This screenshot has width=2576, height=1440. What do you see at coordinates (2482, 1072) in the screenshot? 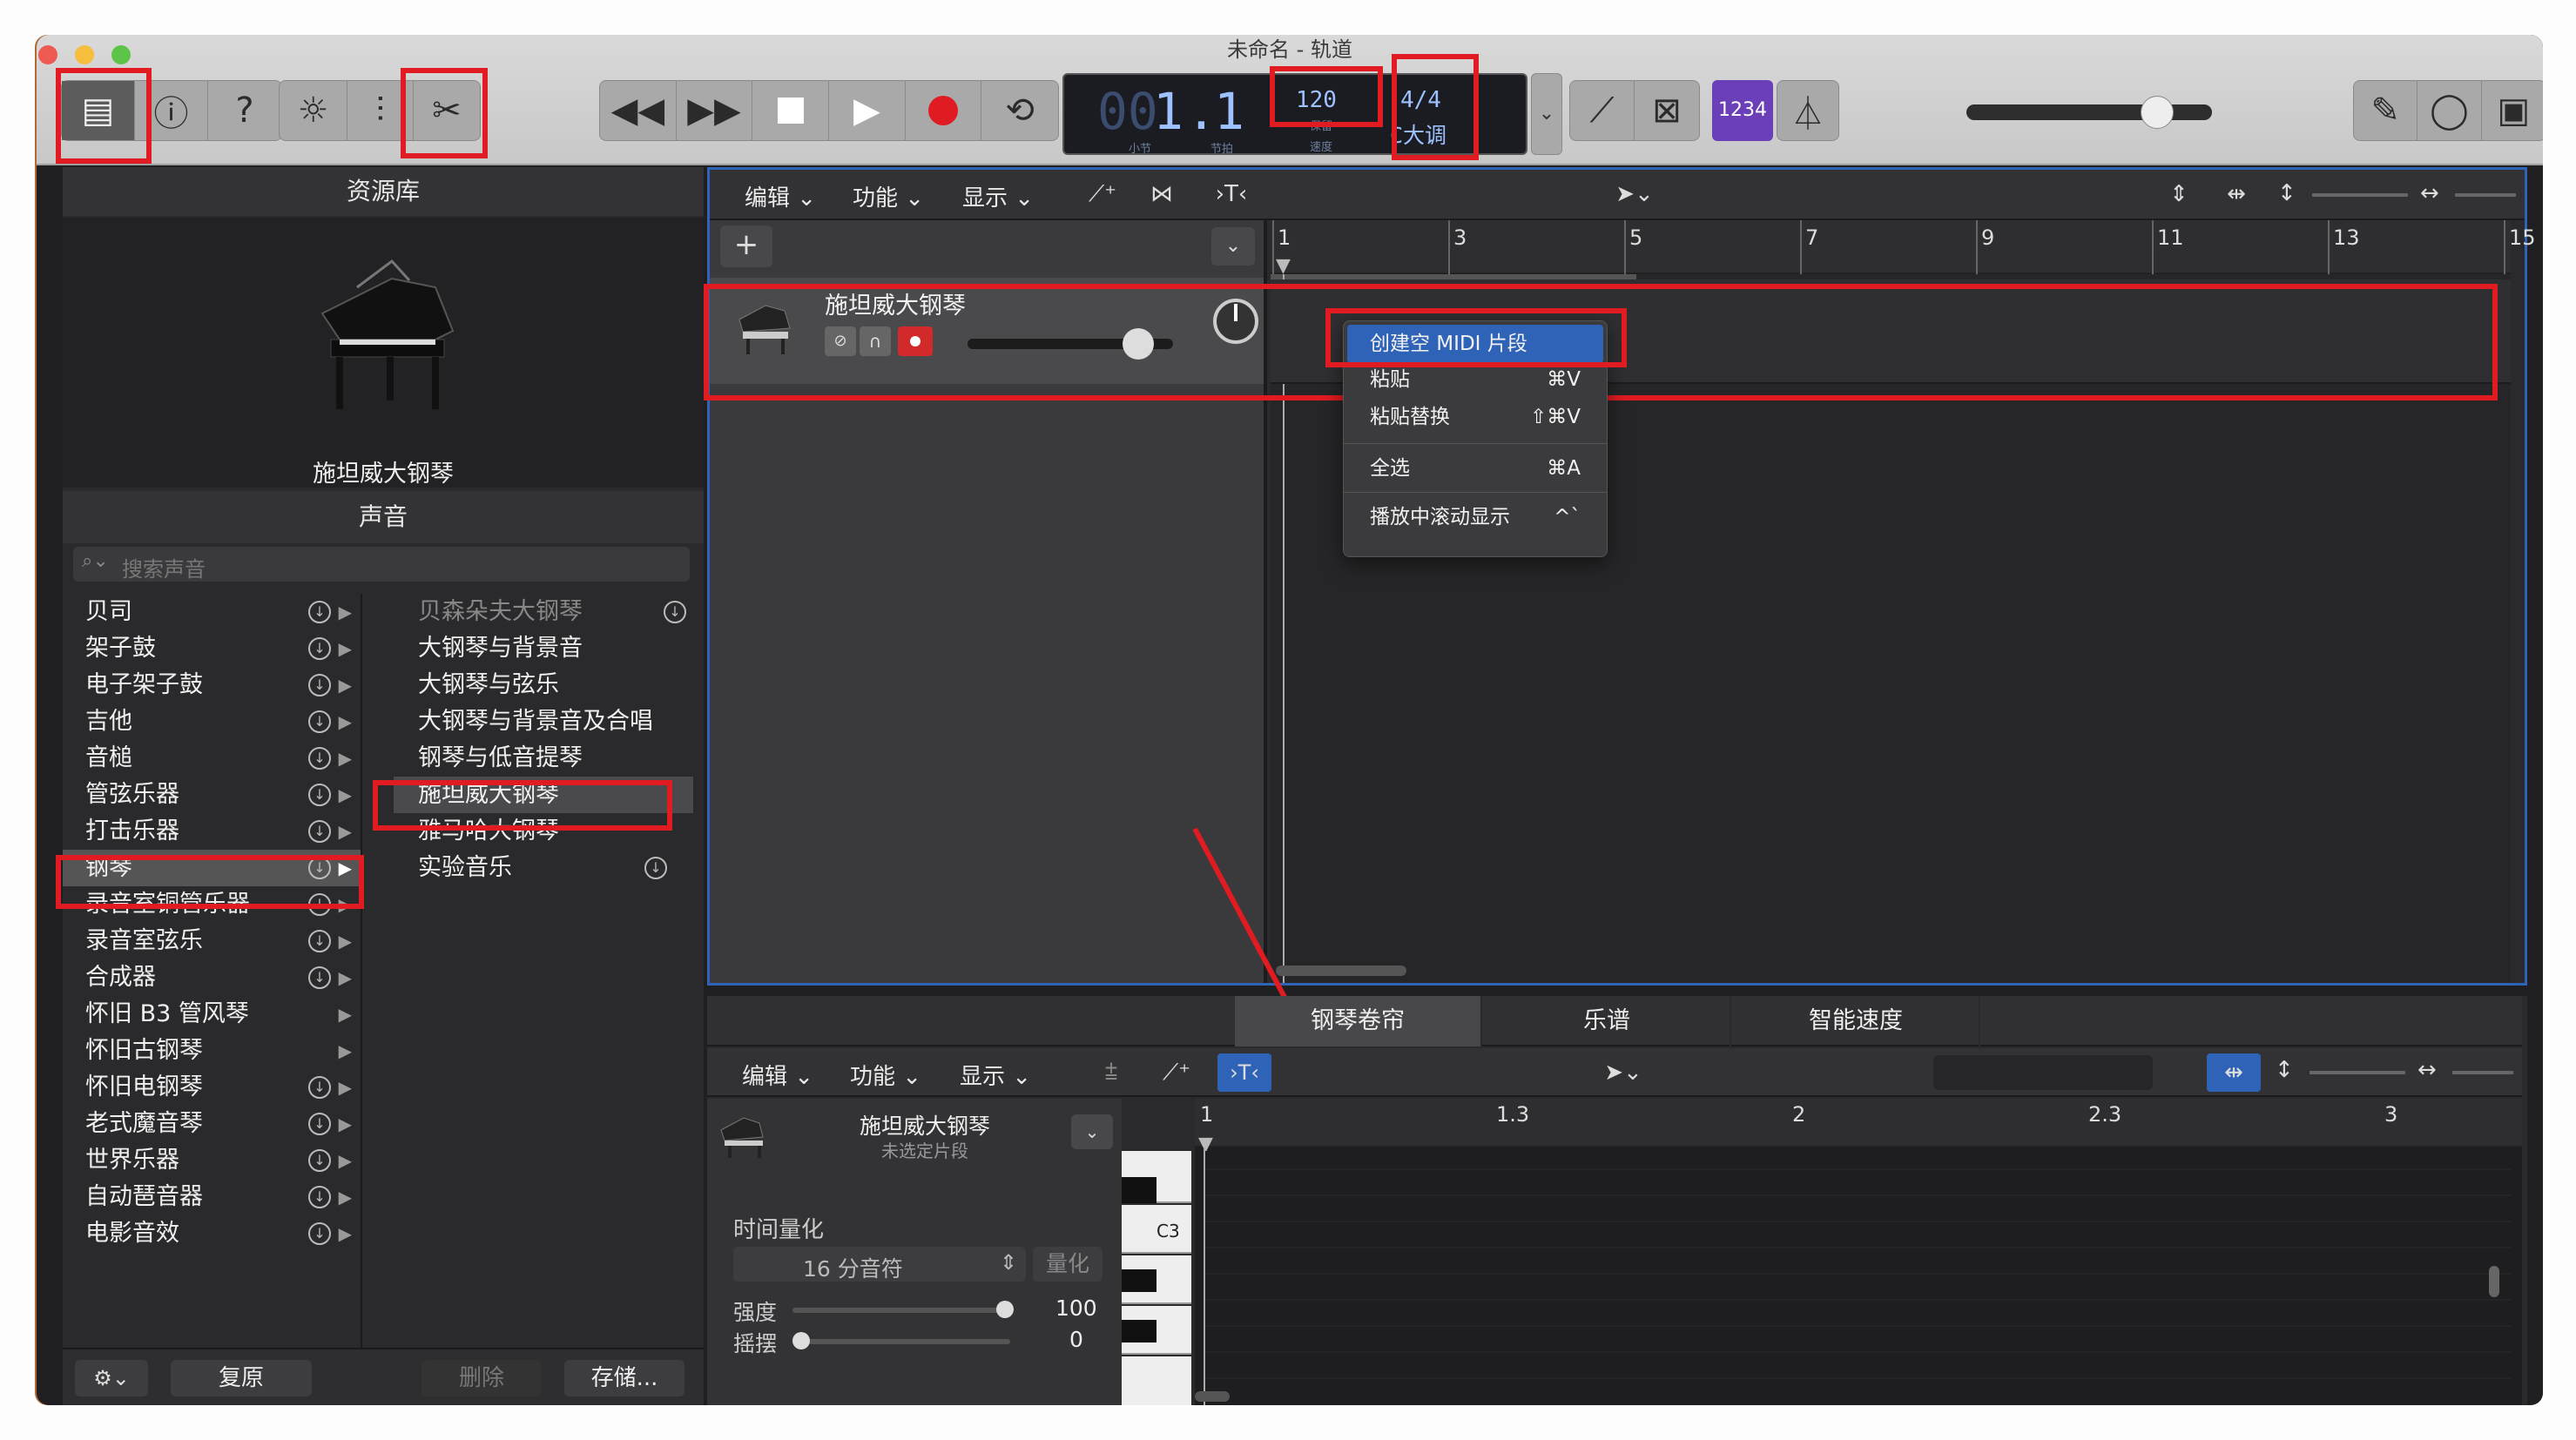
I see `pr-horizontal-zoom-slider` at bounding box center [2482, 1072].